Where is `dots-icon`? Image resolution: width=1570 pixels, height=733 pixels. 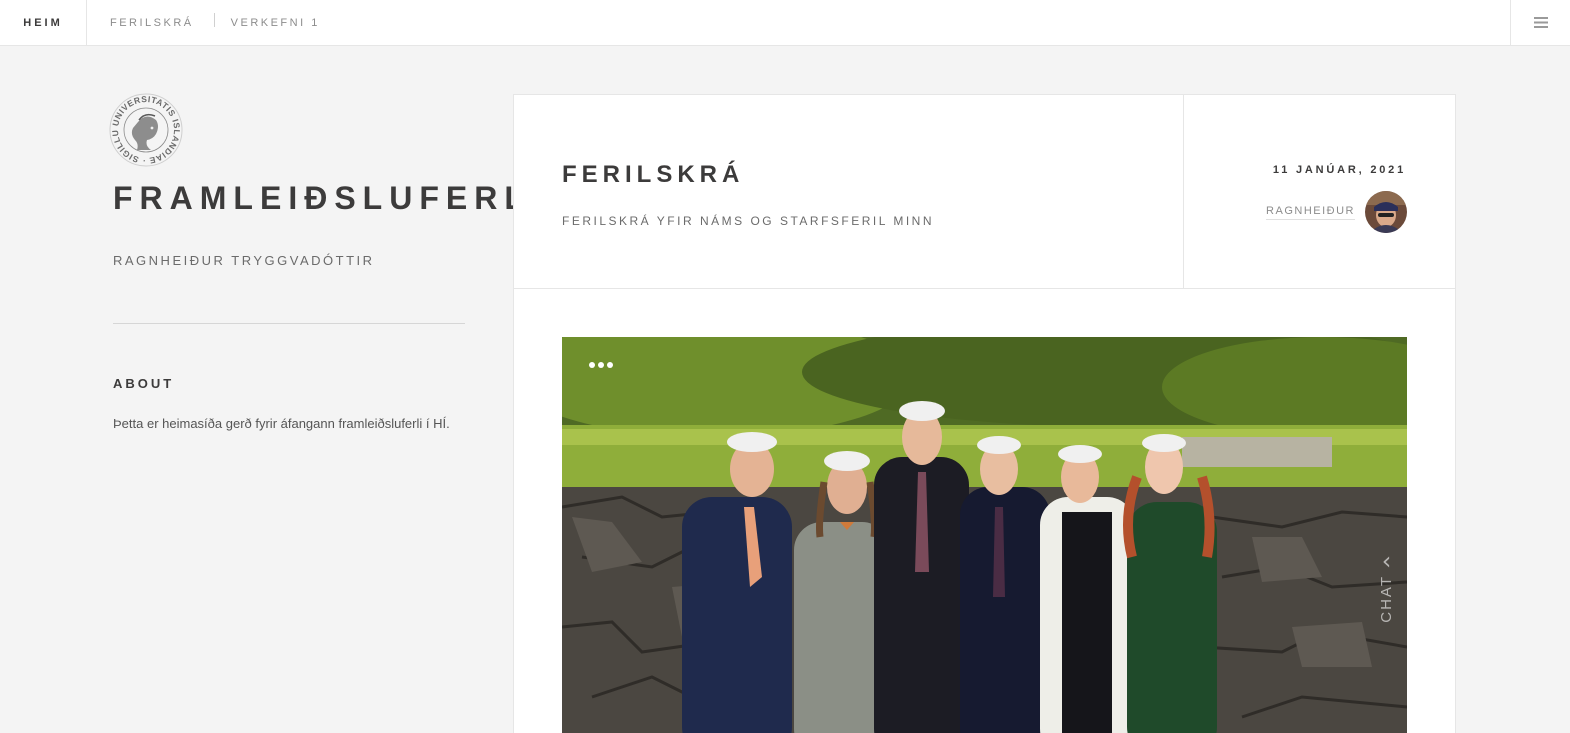 dots-icon is located at coordinates (601, 365).